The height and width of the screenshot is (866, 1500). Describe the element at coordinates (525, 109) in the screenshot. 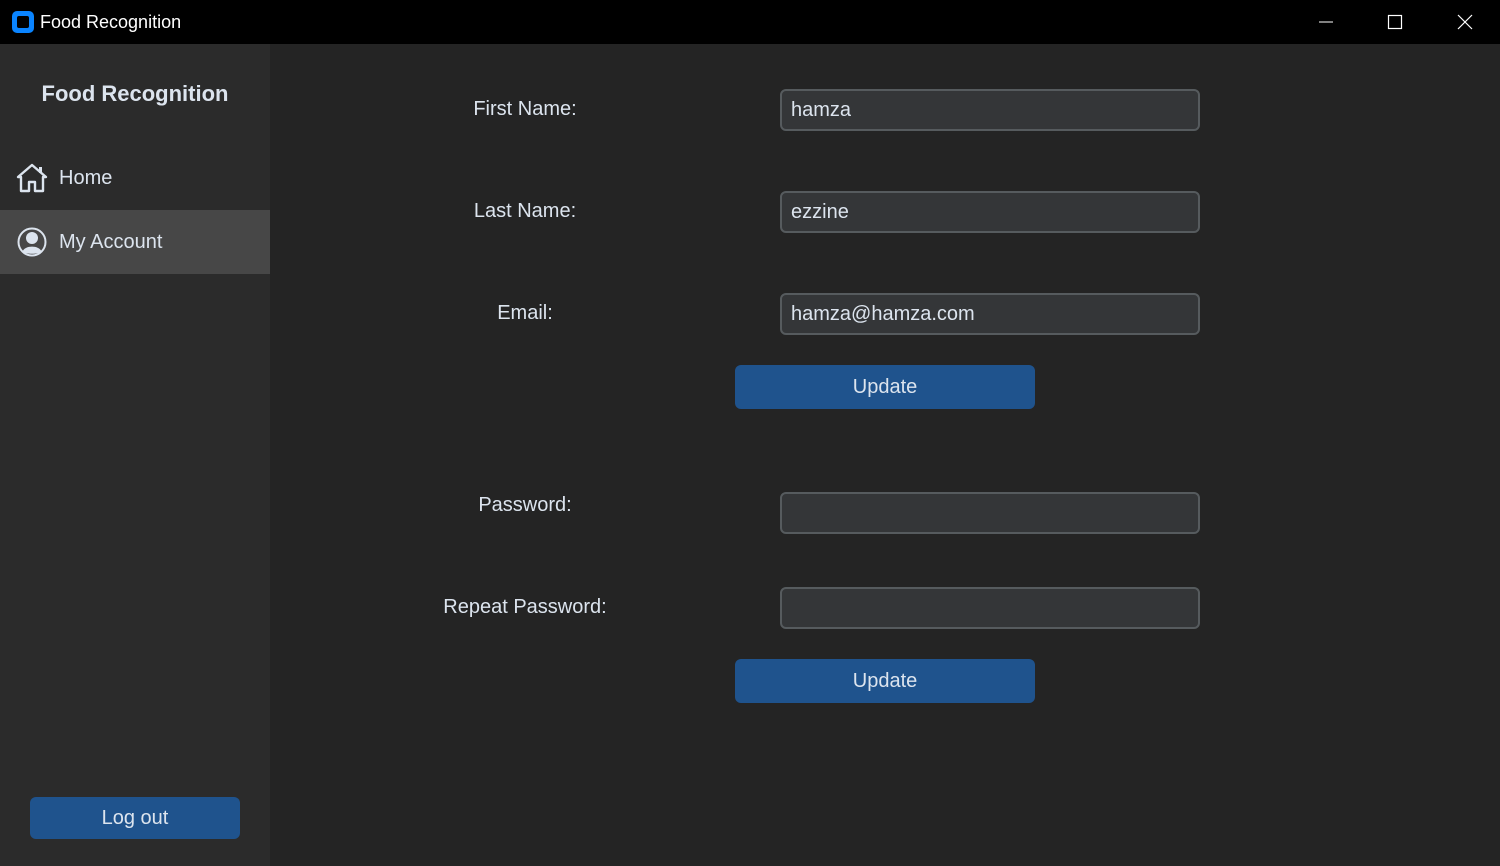

I see `first-name-label: First Name:` at that location.